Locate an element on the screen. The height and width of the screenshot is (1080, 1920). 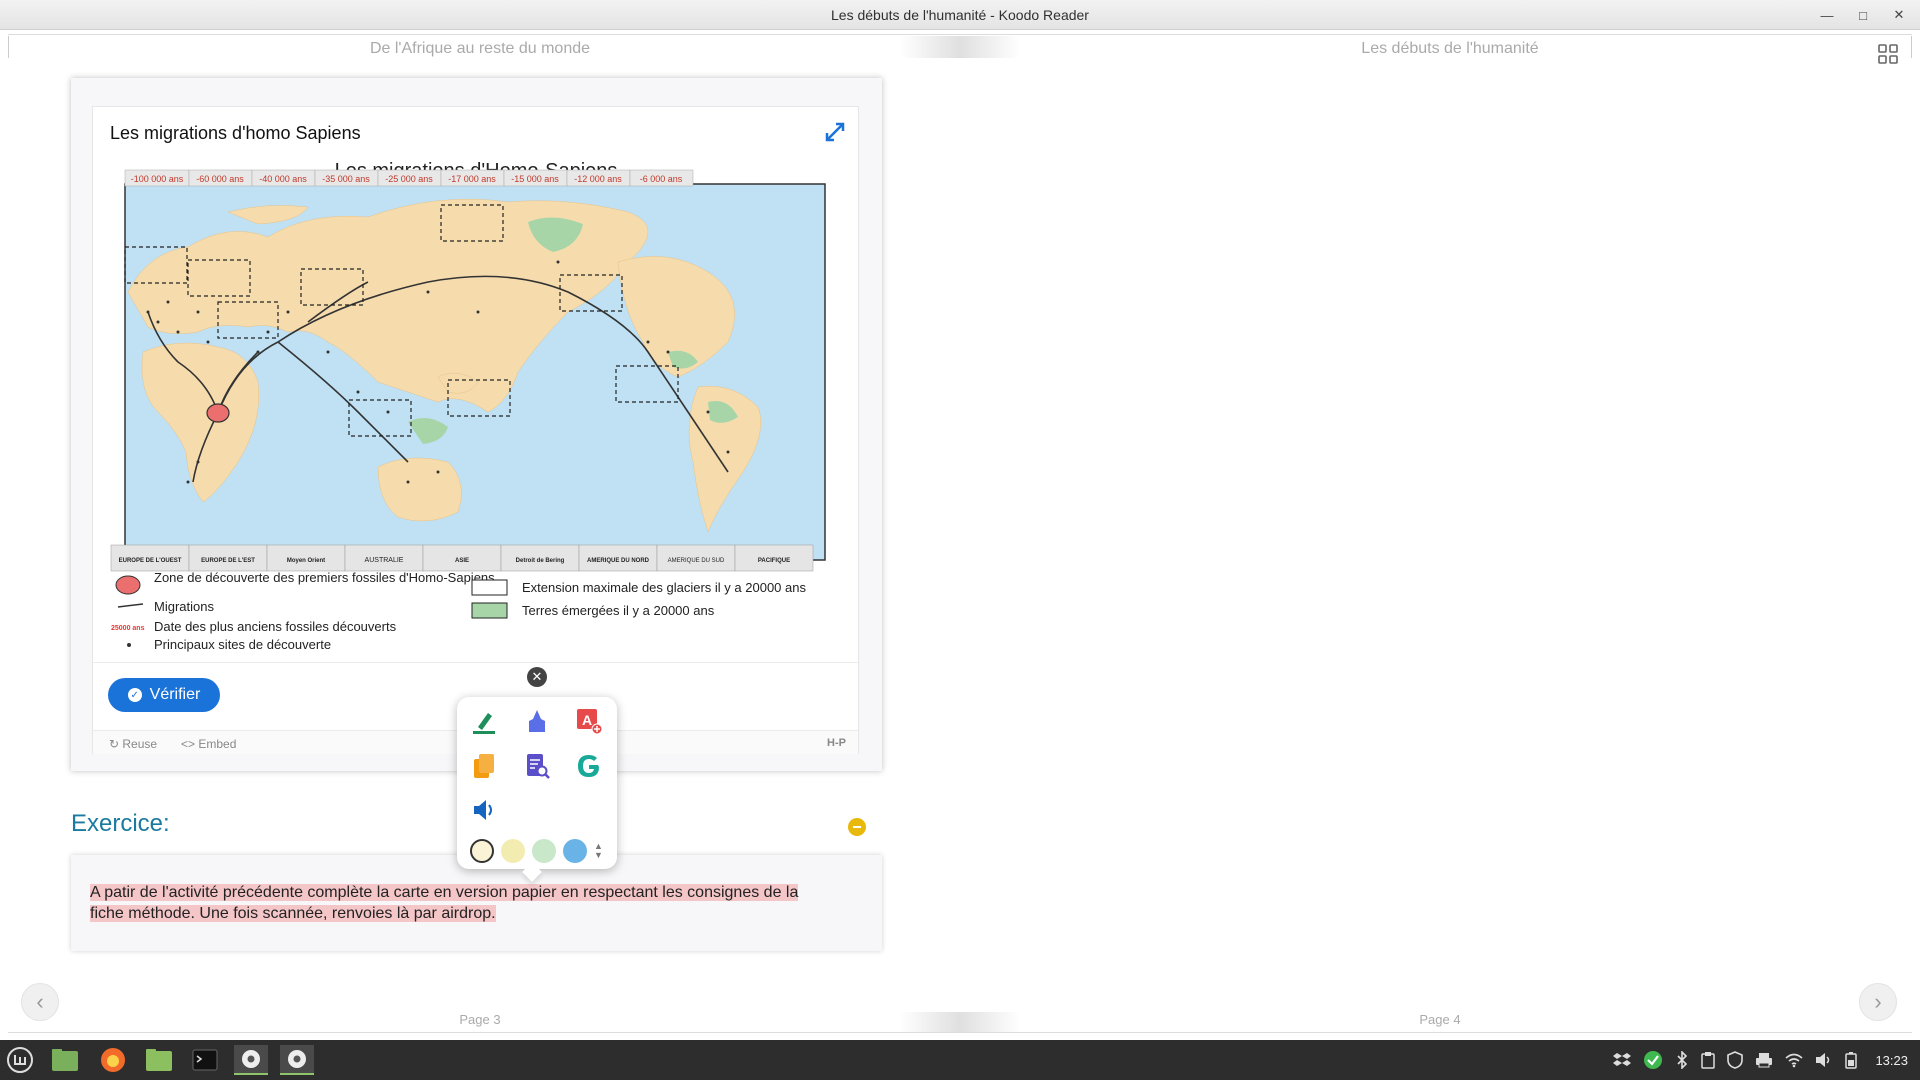
svg-text: AUSTRALIE is located at coordinates (384, 560).